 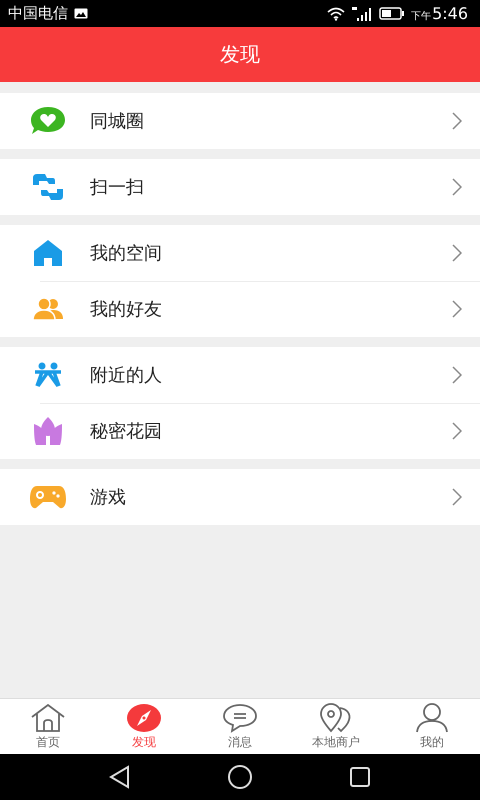 What do you see at coordinates (240, 717) in the screenshot?
I see `speech-bubble-icon` at bounding box center [240, 717].